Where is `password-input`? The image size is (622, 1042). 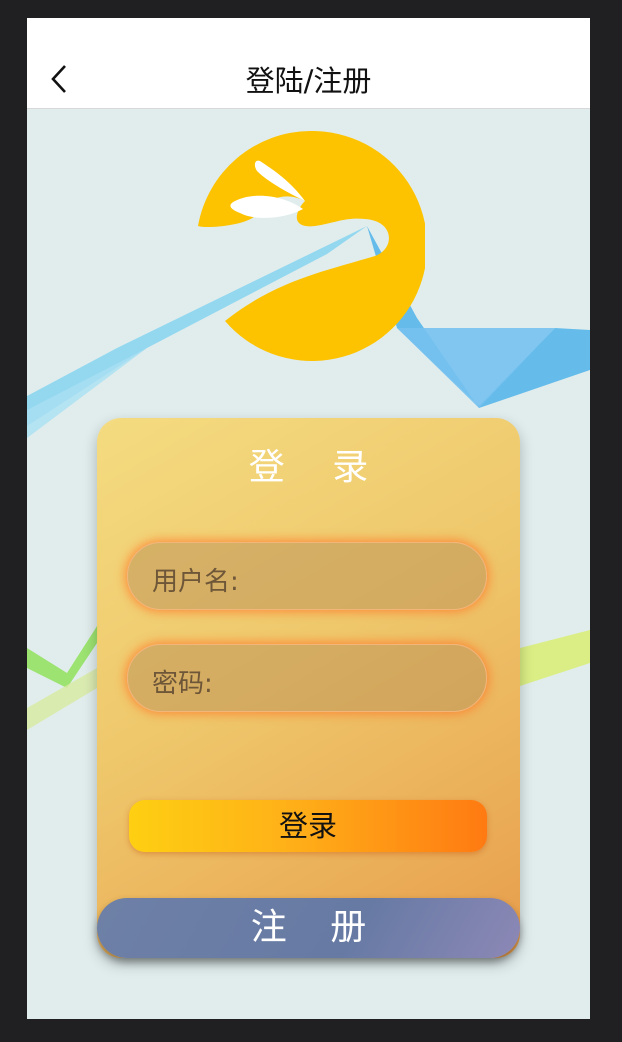 password-input is located at coordinates (355, 679).